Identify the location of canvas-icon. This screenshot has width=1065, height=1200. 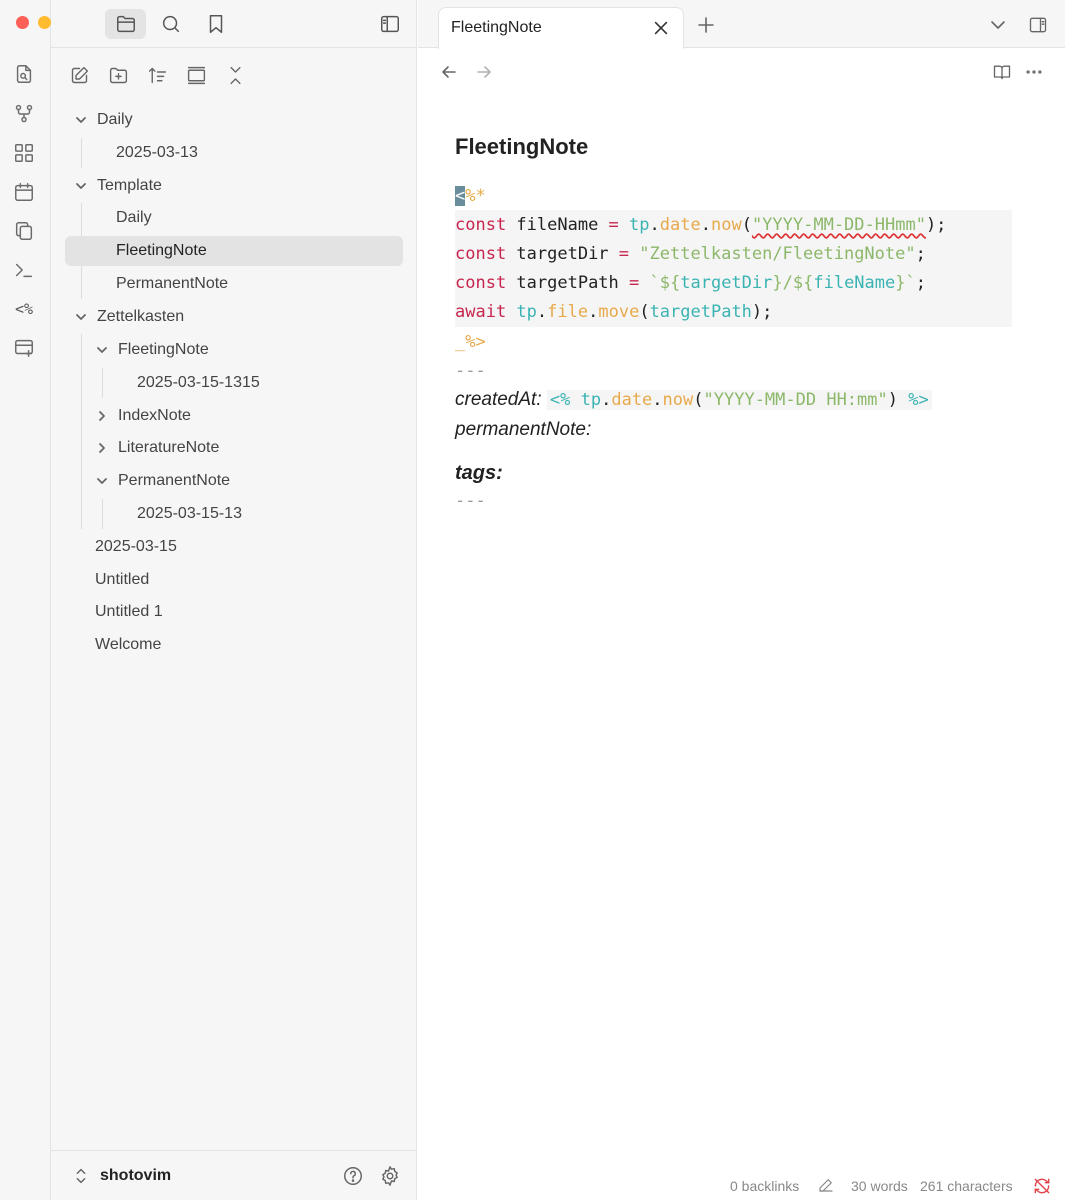
(24, 153).